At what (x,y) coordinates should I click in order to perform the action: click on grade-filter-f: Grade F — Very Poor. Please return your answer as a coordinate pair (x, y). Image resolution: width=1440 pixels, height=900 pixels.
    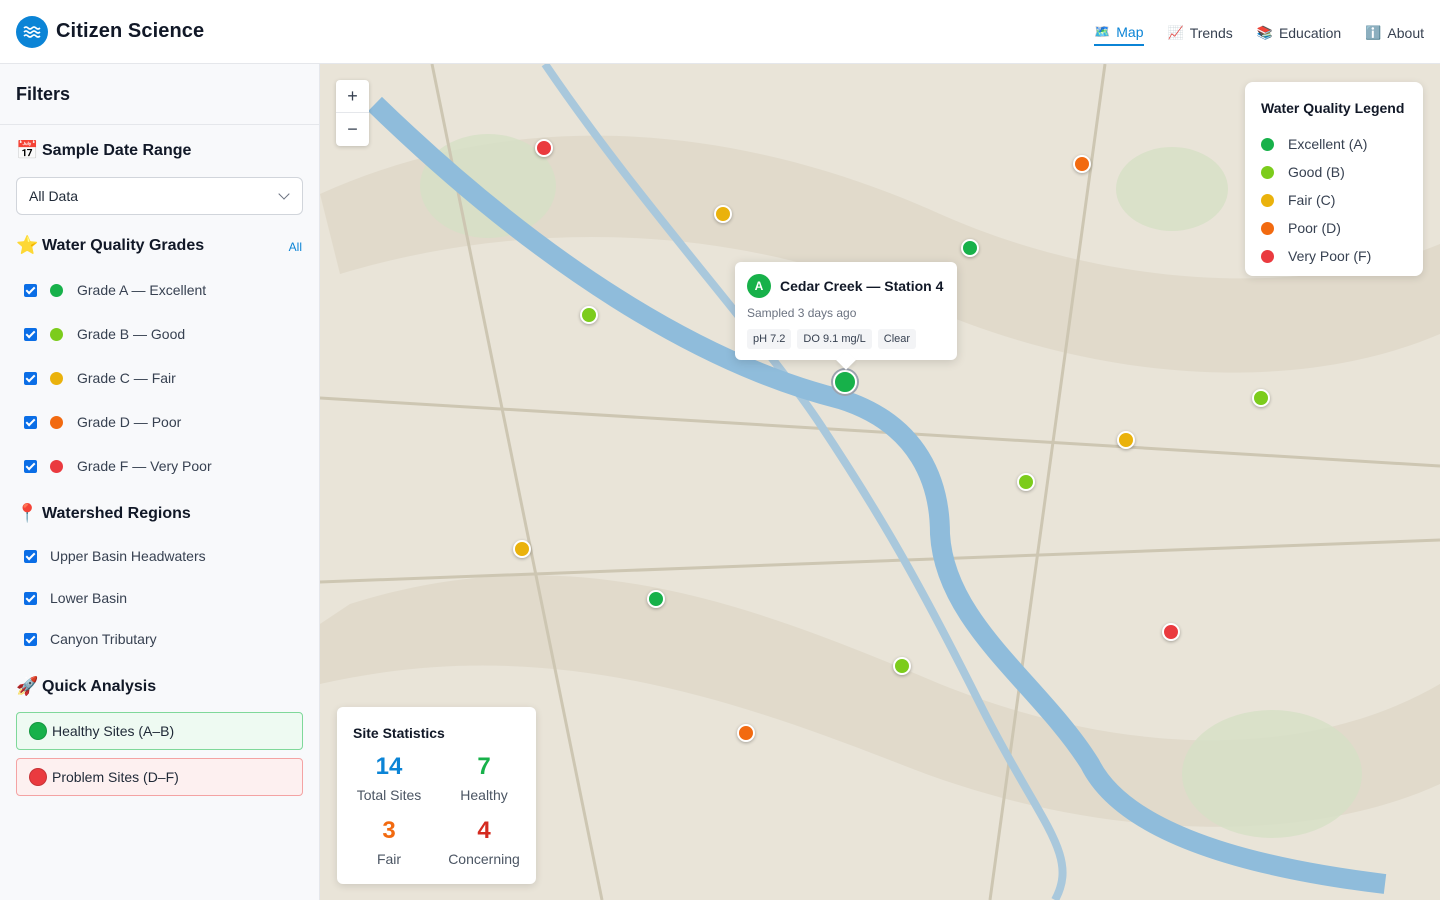
    Looking at the image, I should click on (118, 466).